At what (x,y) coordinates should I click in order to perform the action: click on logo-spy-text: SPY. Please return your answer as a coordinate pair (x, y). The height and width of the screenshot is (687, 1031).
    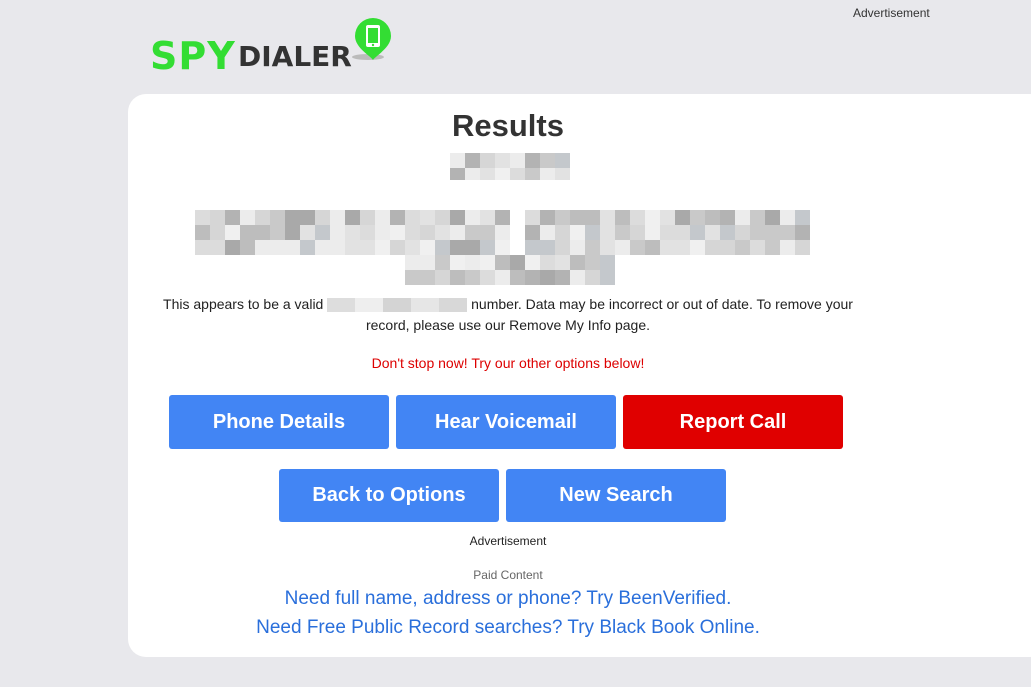
    Looking at the image, I should click on (193, 56).